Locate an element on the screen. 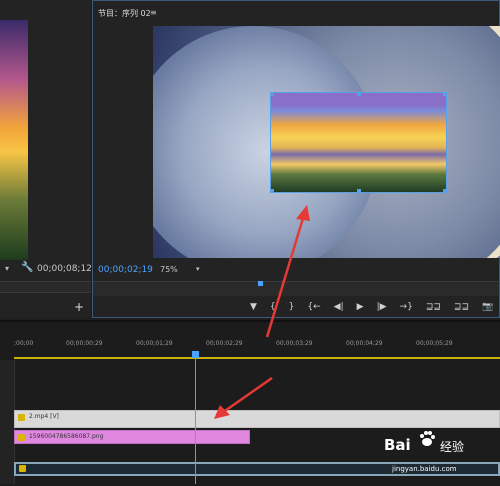  ruler-tick-label: 00;00;03;29 is located at coordinates (294, 343).